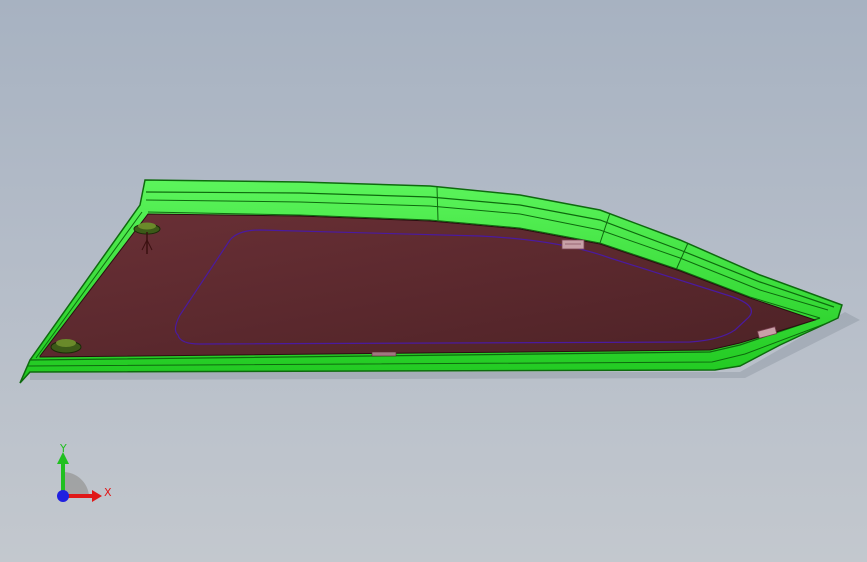 This screenshot has height=562, width=867. What do you see at coordinates (97, 496) in the screenshot?
I see `x-axis-arrow` at bounding box center [97, 496].